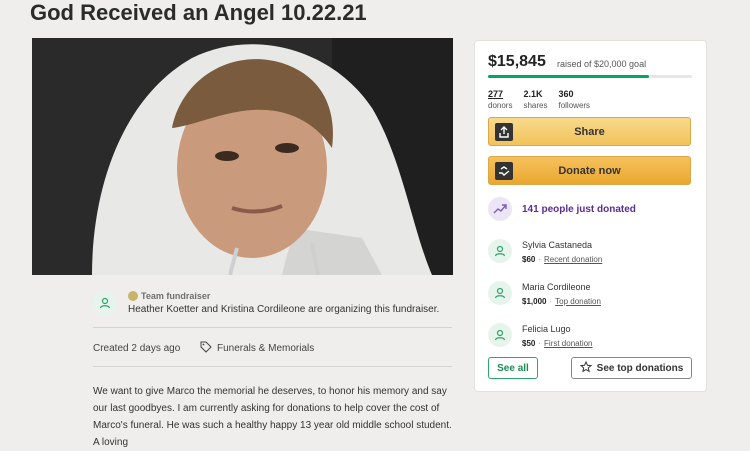 This screenshot has width=750, height=451. What do you see at coordinates (545, 251) in the screenshot?
I see `donation-item: Sylvia Castaneda $60 · Recent donation` at bounding box center [545, 251].